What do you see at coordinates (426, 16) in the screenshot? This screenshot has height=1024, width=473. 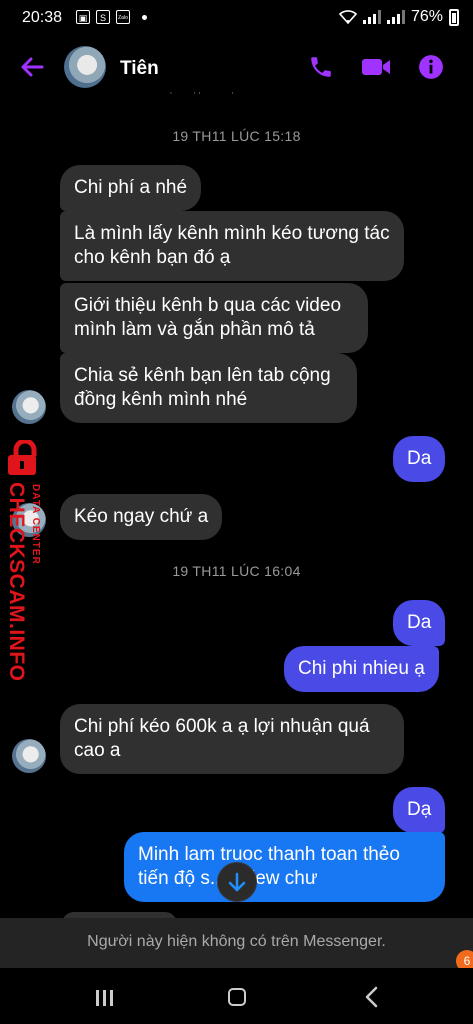 I see `battery-percent: 76%` at bounding box center [426, 16].